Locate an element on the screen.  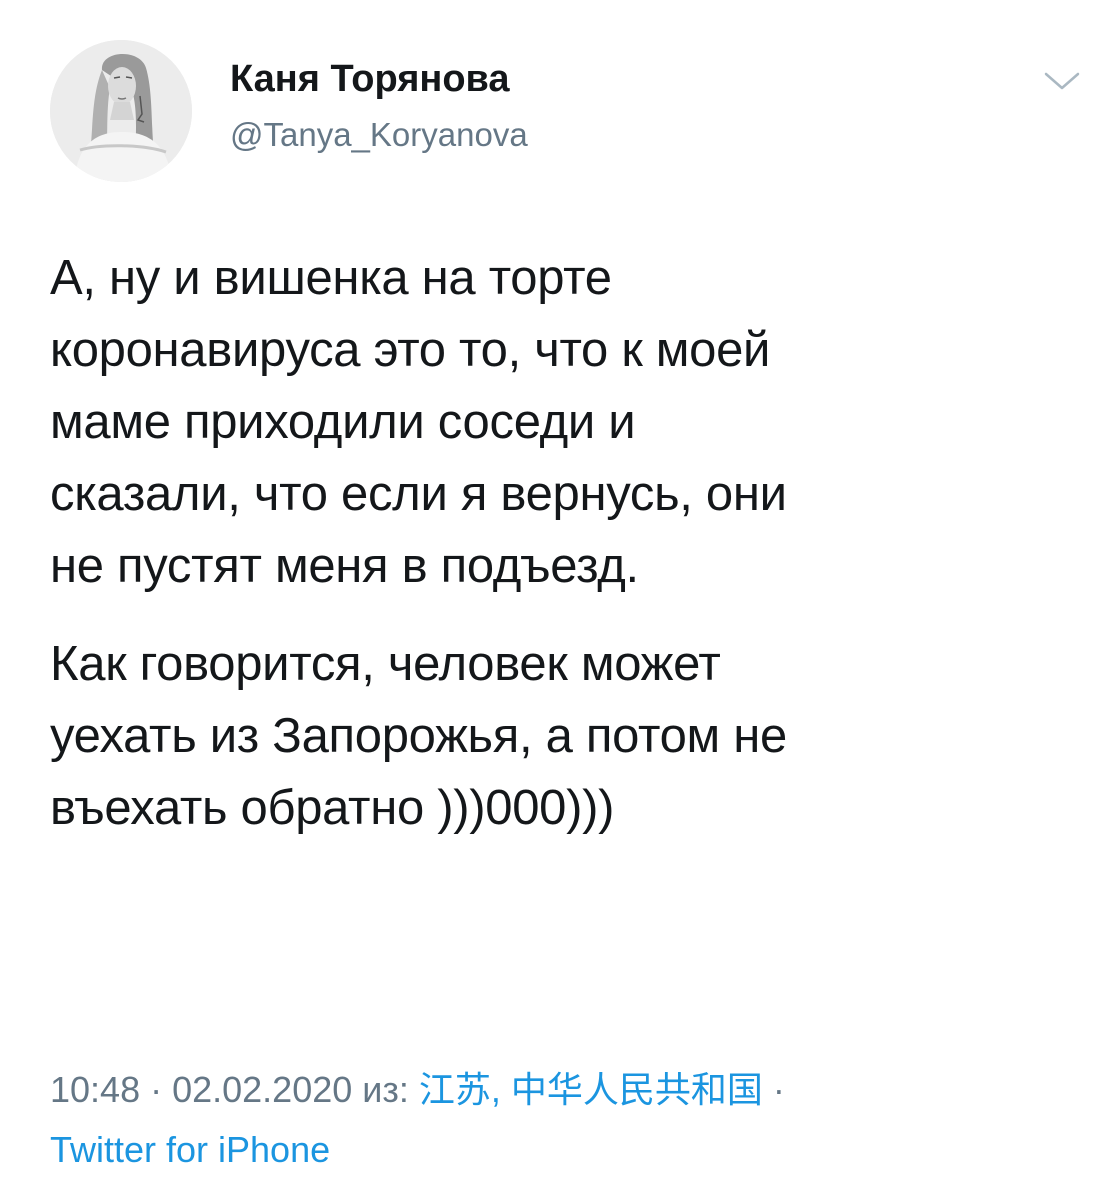
author-display-name: Каня Торянова is located at coordinates (370, 79).